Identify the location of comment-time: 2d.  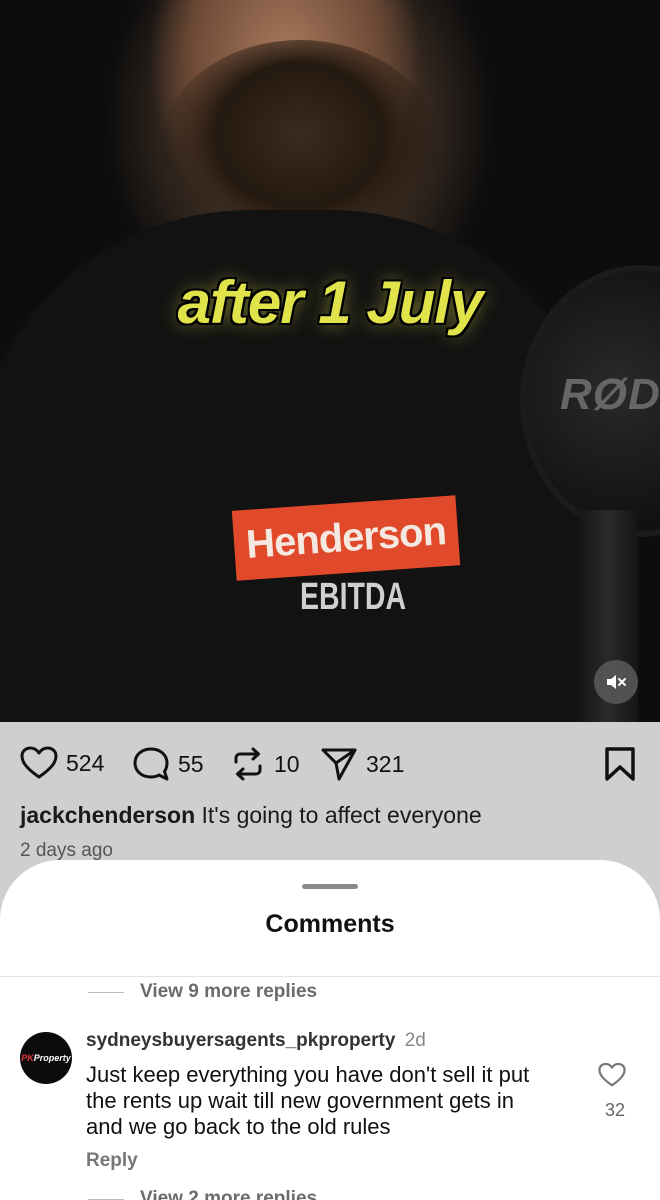
(415, 1040).